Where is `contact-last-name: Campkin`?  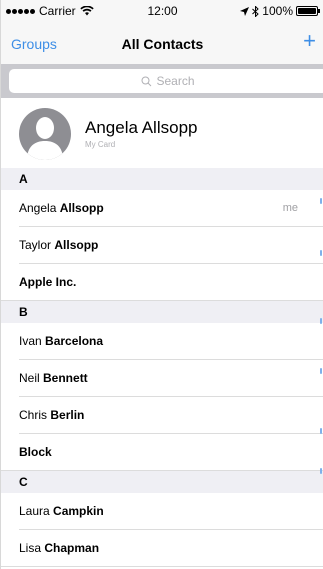 contact-last-name: Campkin is located at coordinates (78, 511).